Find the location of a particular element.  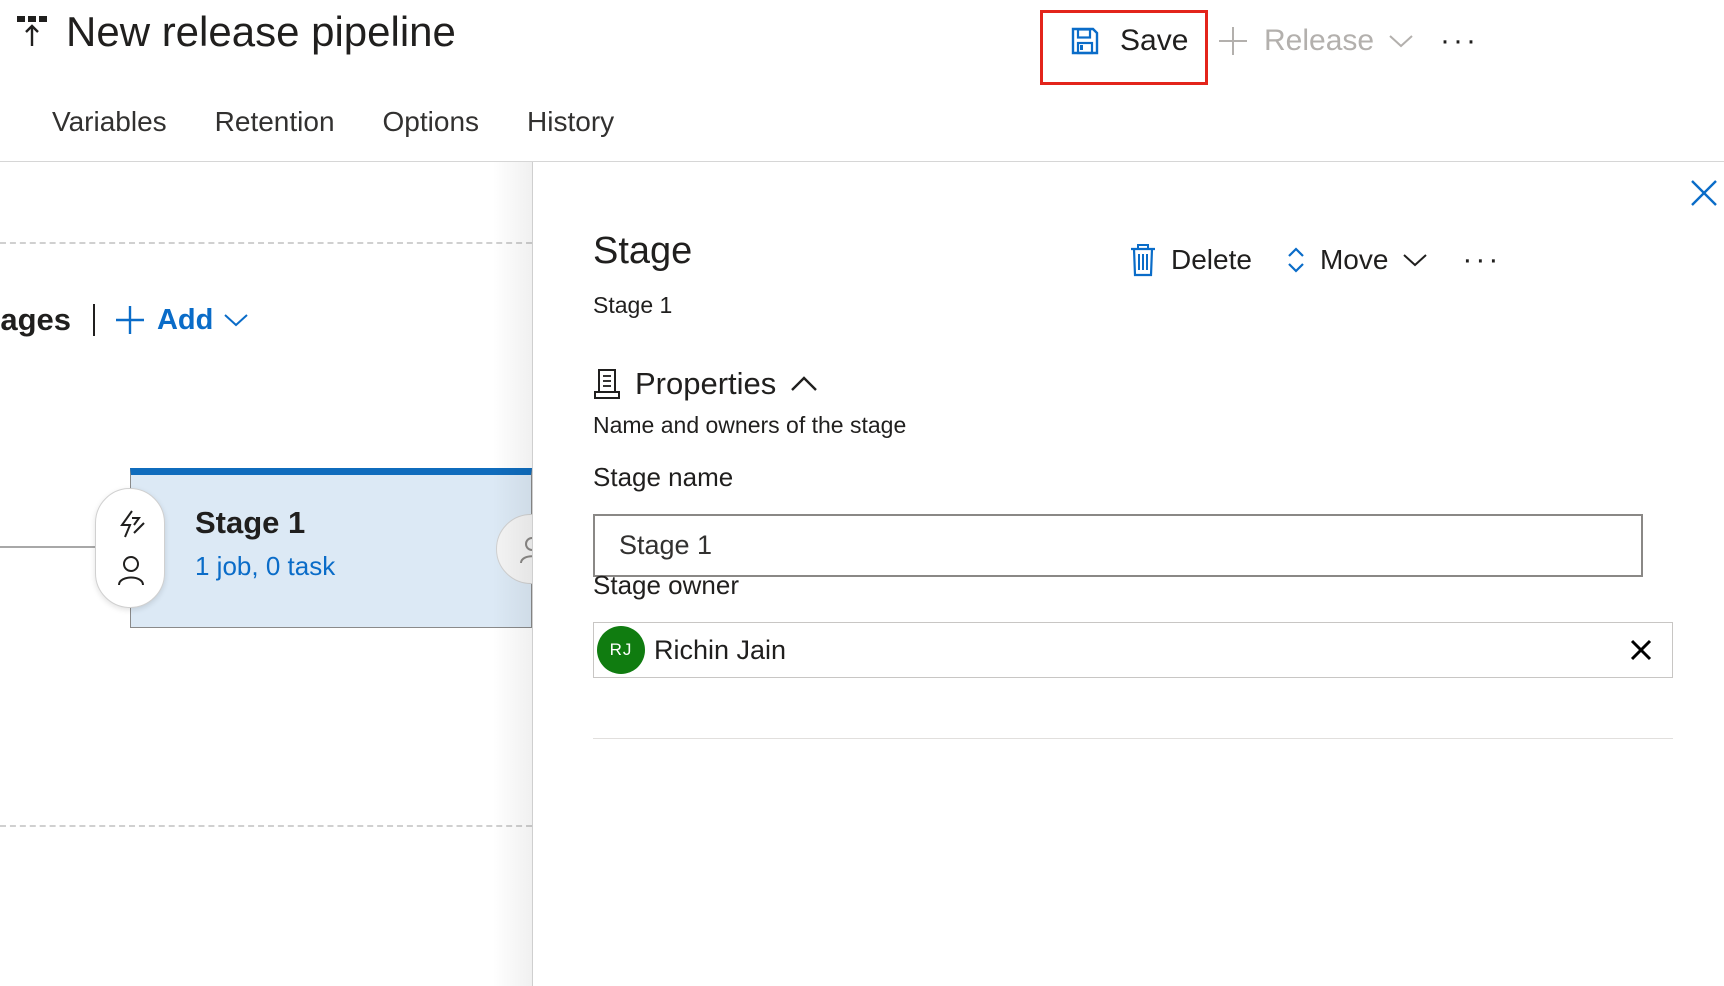

stage-card: Stage 1 1 job, 0 task is located at coordinates (331, 548).